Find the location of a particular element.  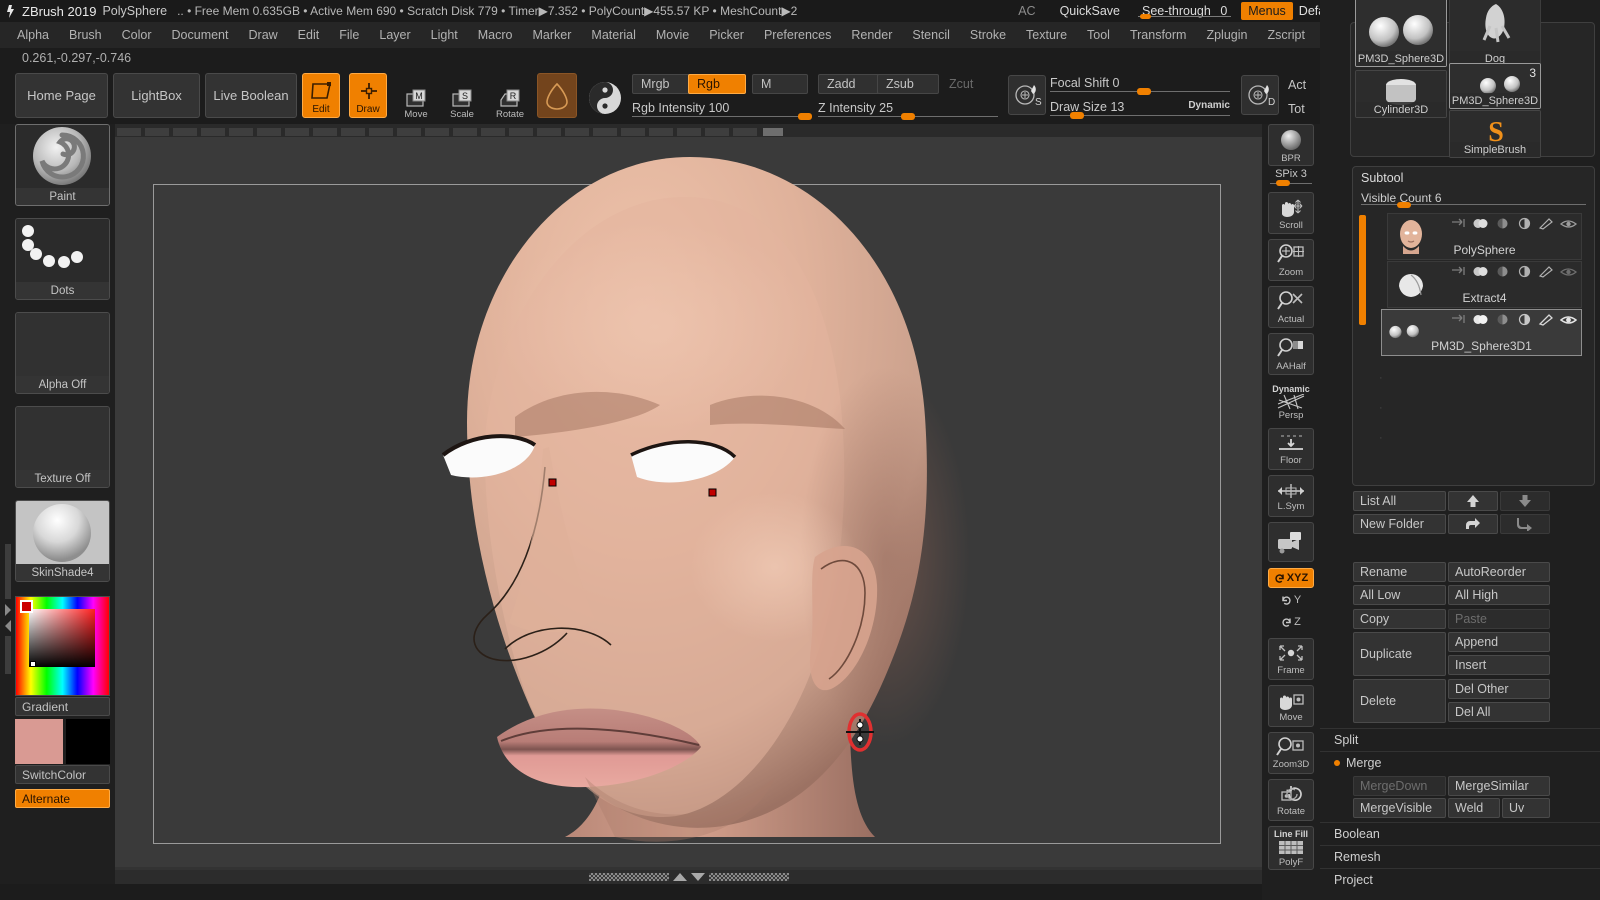

menu-marker: Marker is located at coordinates (552, 35).